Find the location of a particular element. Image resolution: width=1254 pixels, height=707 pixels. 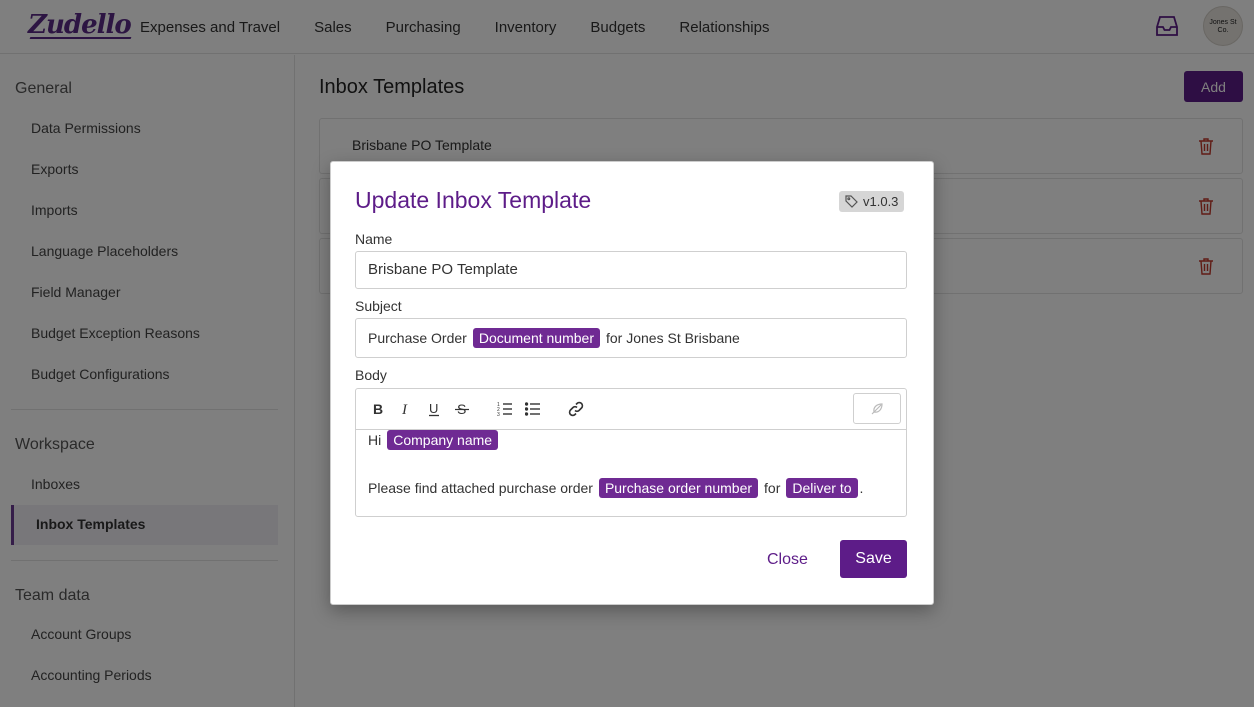

tag-icon is located at coordinates (851, 201).